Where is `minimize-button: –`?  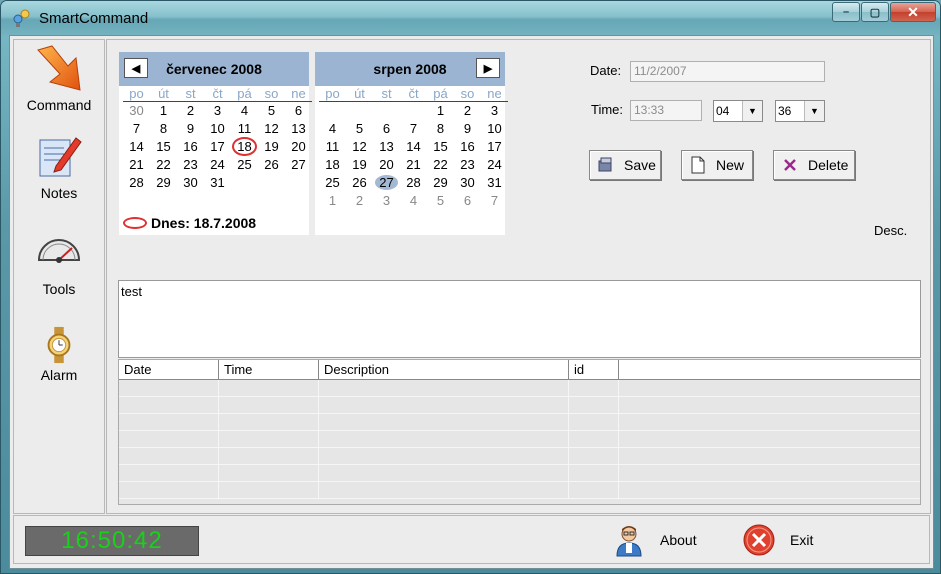 minimize-button: – is located at coordinates (846, 12).